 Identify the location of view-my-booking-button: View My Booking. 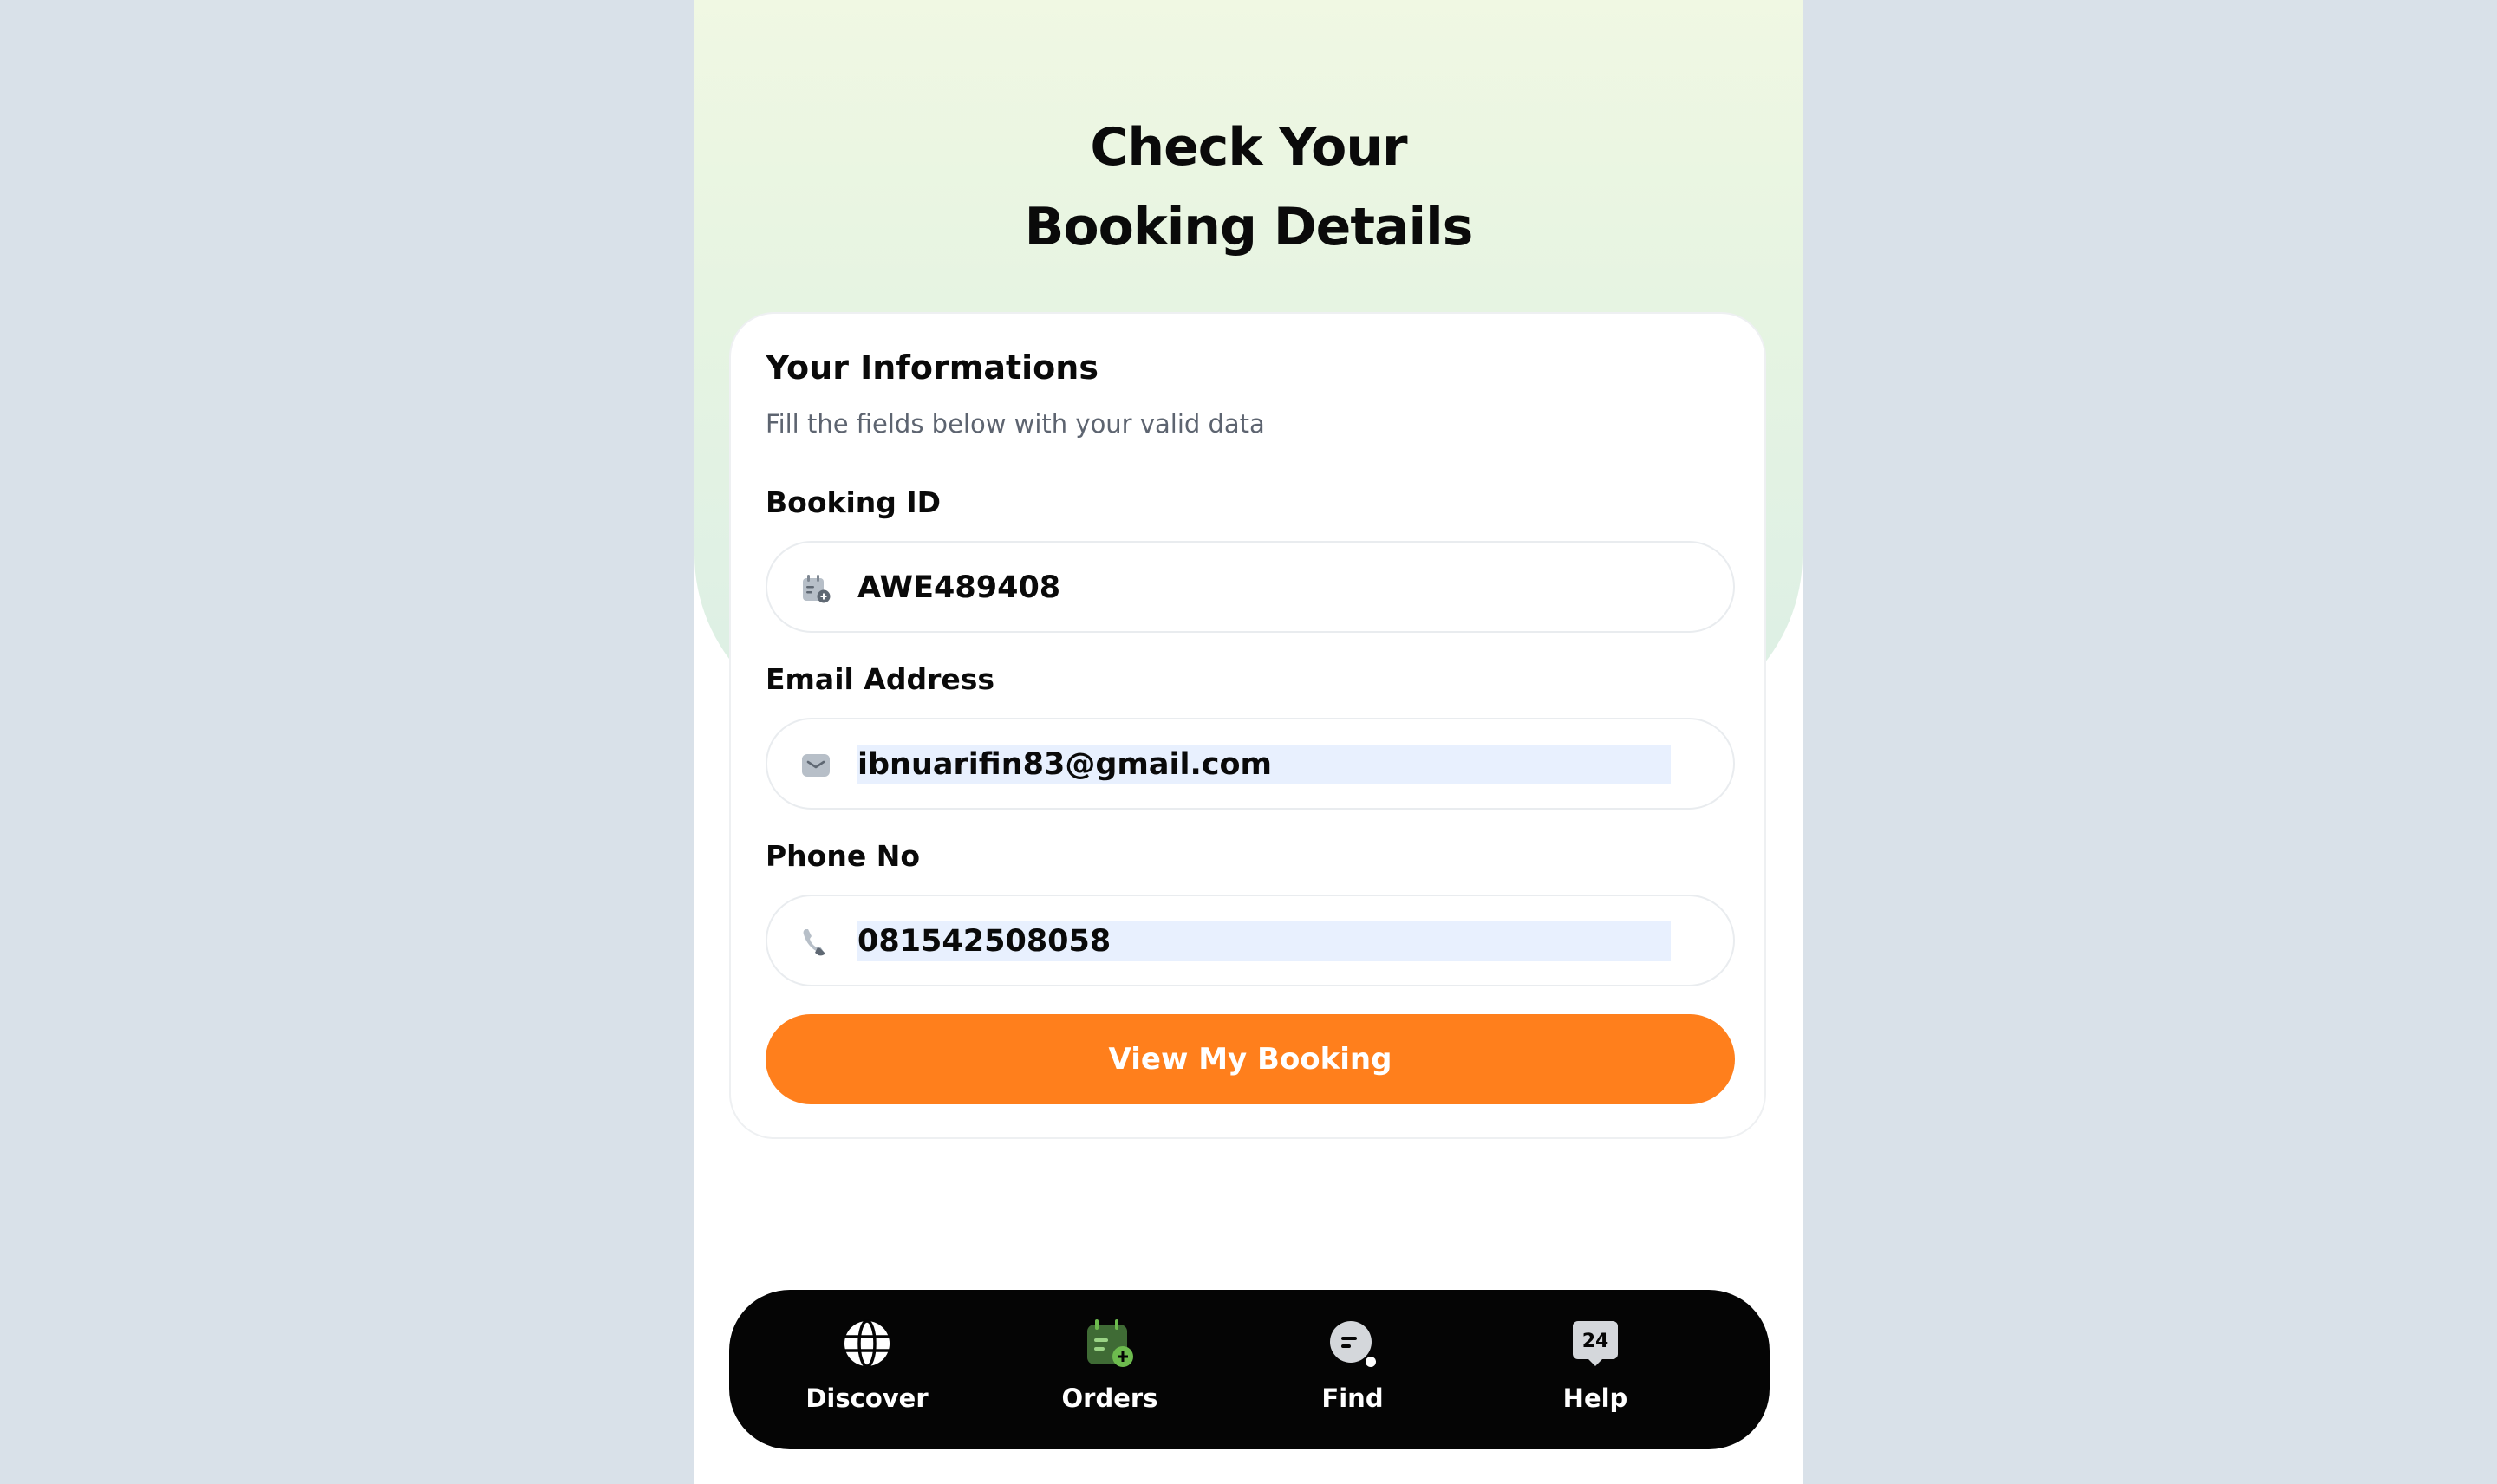
(1250, 1059).